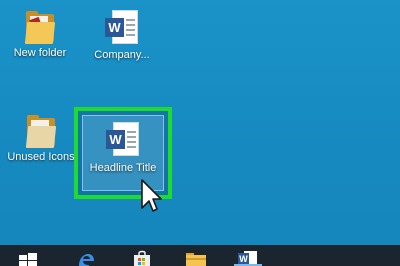 Image resolution: width=400 pixels, height=266 pixels. Describe the element at coordinates (123, 168) in the screenshot. I see `desktop-icon-label: Headline Title` at that location.